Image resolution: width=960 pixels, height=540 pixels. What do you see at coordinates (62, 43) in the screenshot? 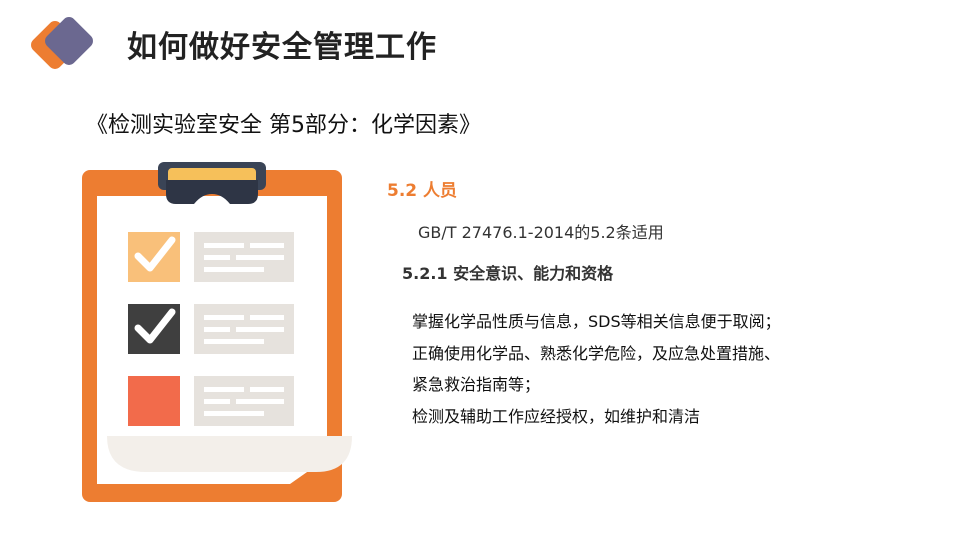
I see `diamond-logo-icon` at bounding box center [62, 43].